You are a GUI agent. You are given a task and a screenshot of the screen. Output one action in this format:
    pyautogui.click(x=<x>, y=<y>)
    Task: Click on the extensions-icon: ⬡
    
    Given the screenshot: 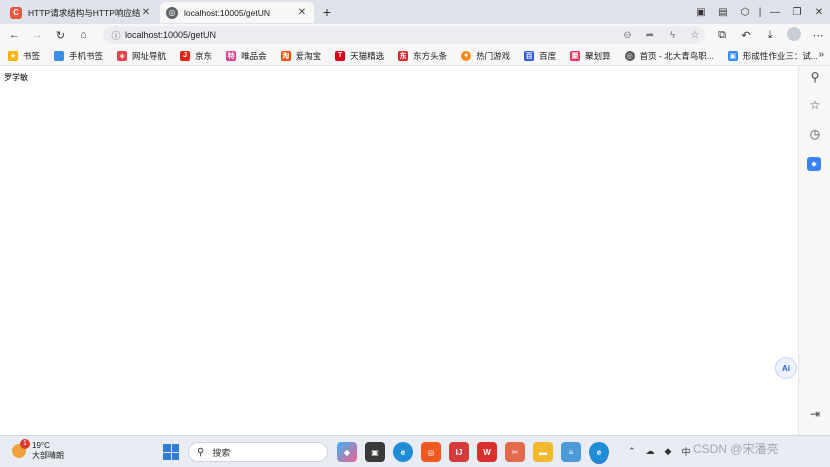 What is the action you would take?
    pyautogui.click(x=745, y=12)
    